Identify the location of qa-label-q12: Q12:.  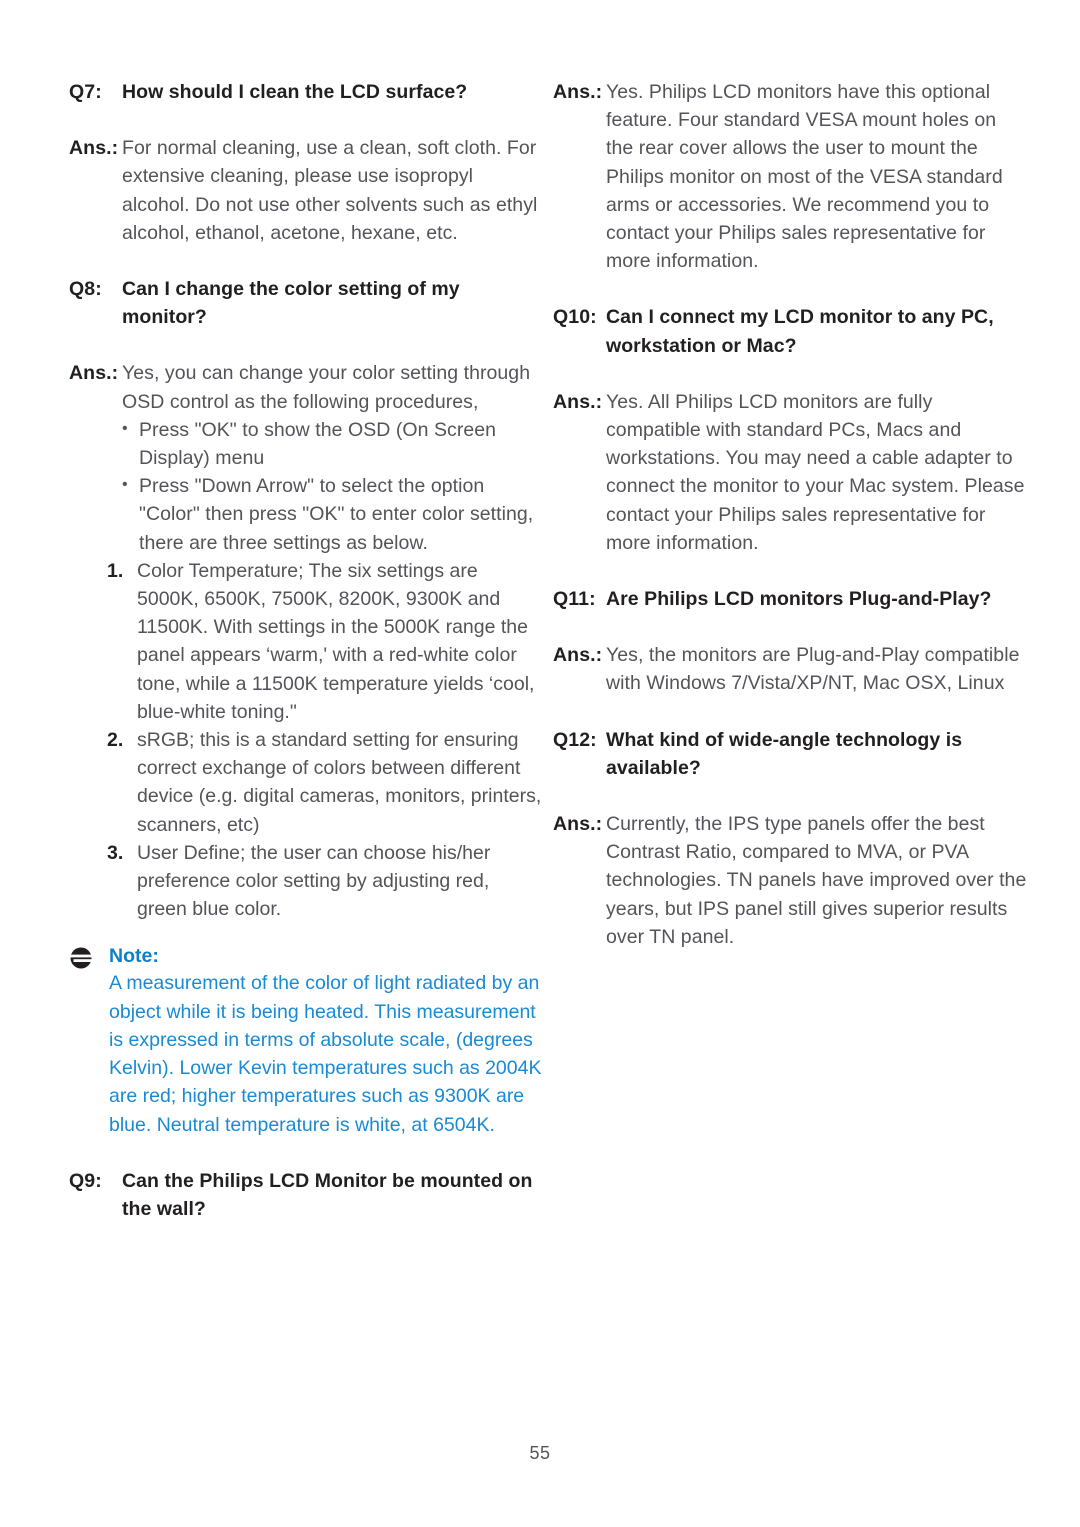
(575, 739).